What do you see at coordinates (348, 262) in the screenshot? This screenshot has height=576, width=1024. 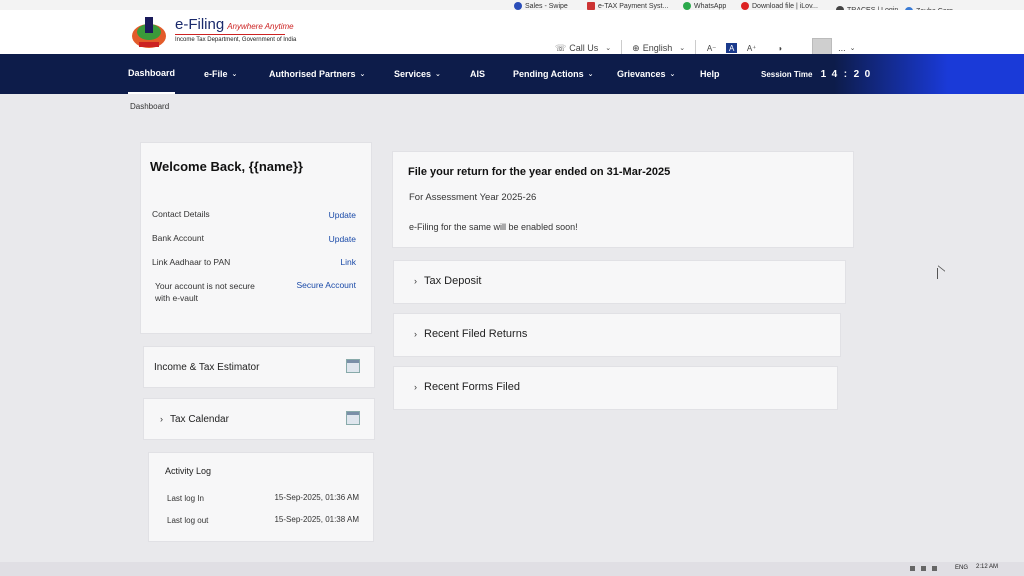 I see `link-aadhaar-link: Link` at bounding box center [348, 262].